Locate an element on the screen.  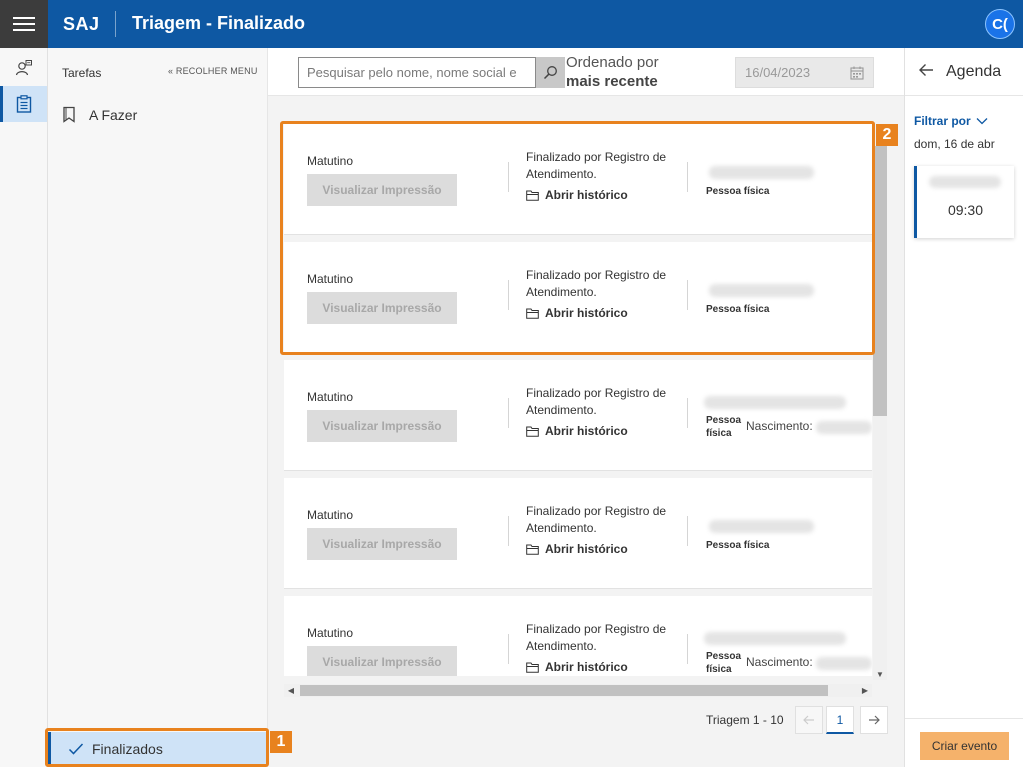
brand-logo: SAJ is located at coordinates (81, 24).